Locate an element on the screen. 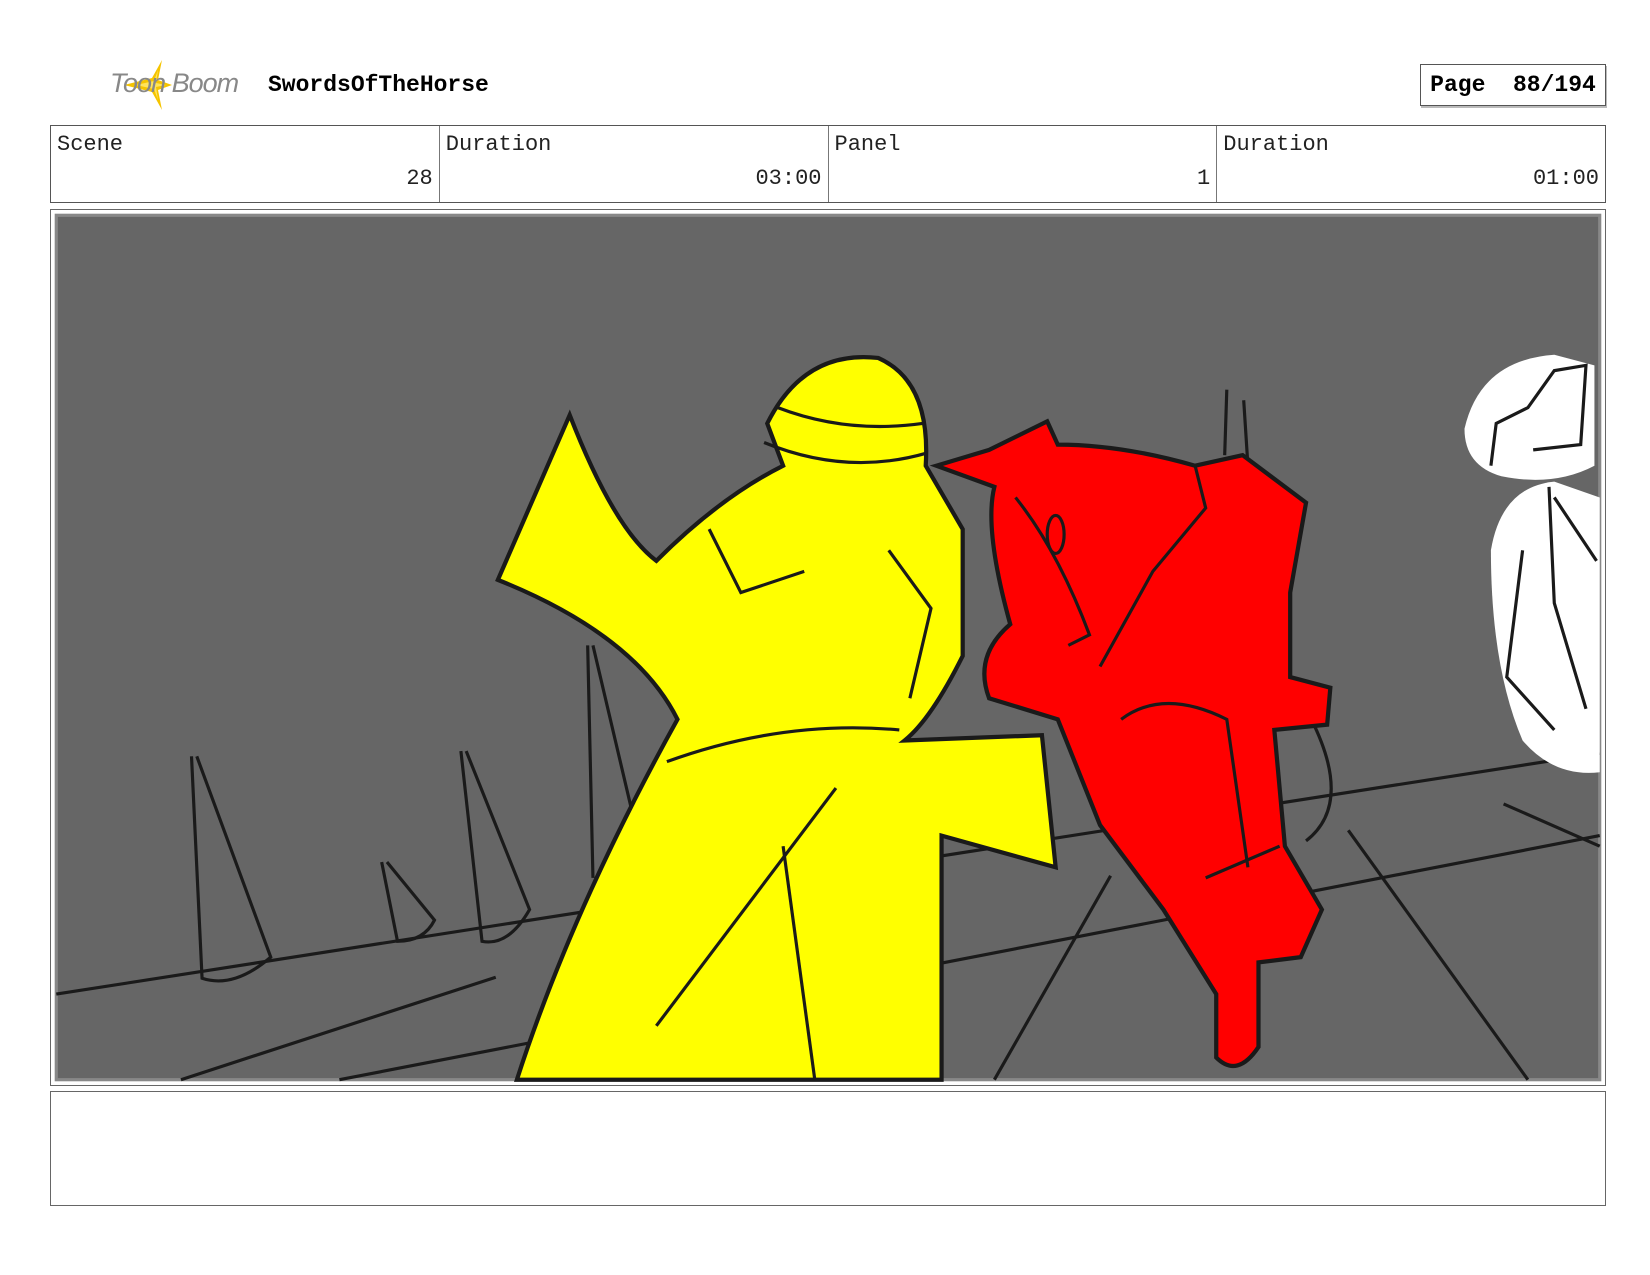 This screenshot has height=1275, width=1650. scene-value: 28 is located at coordinates (419, 178).